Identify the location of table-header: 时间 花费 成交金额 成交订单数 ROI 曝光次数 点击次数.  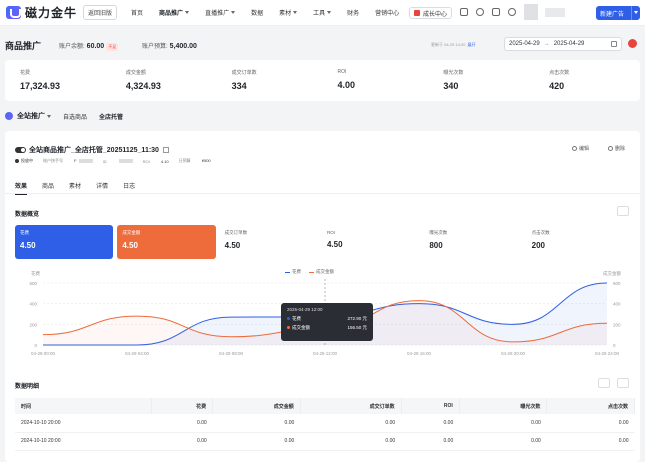
(325, 406).